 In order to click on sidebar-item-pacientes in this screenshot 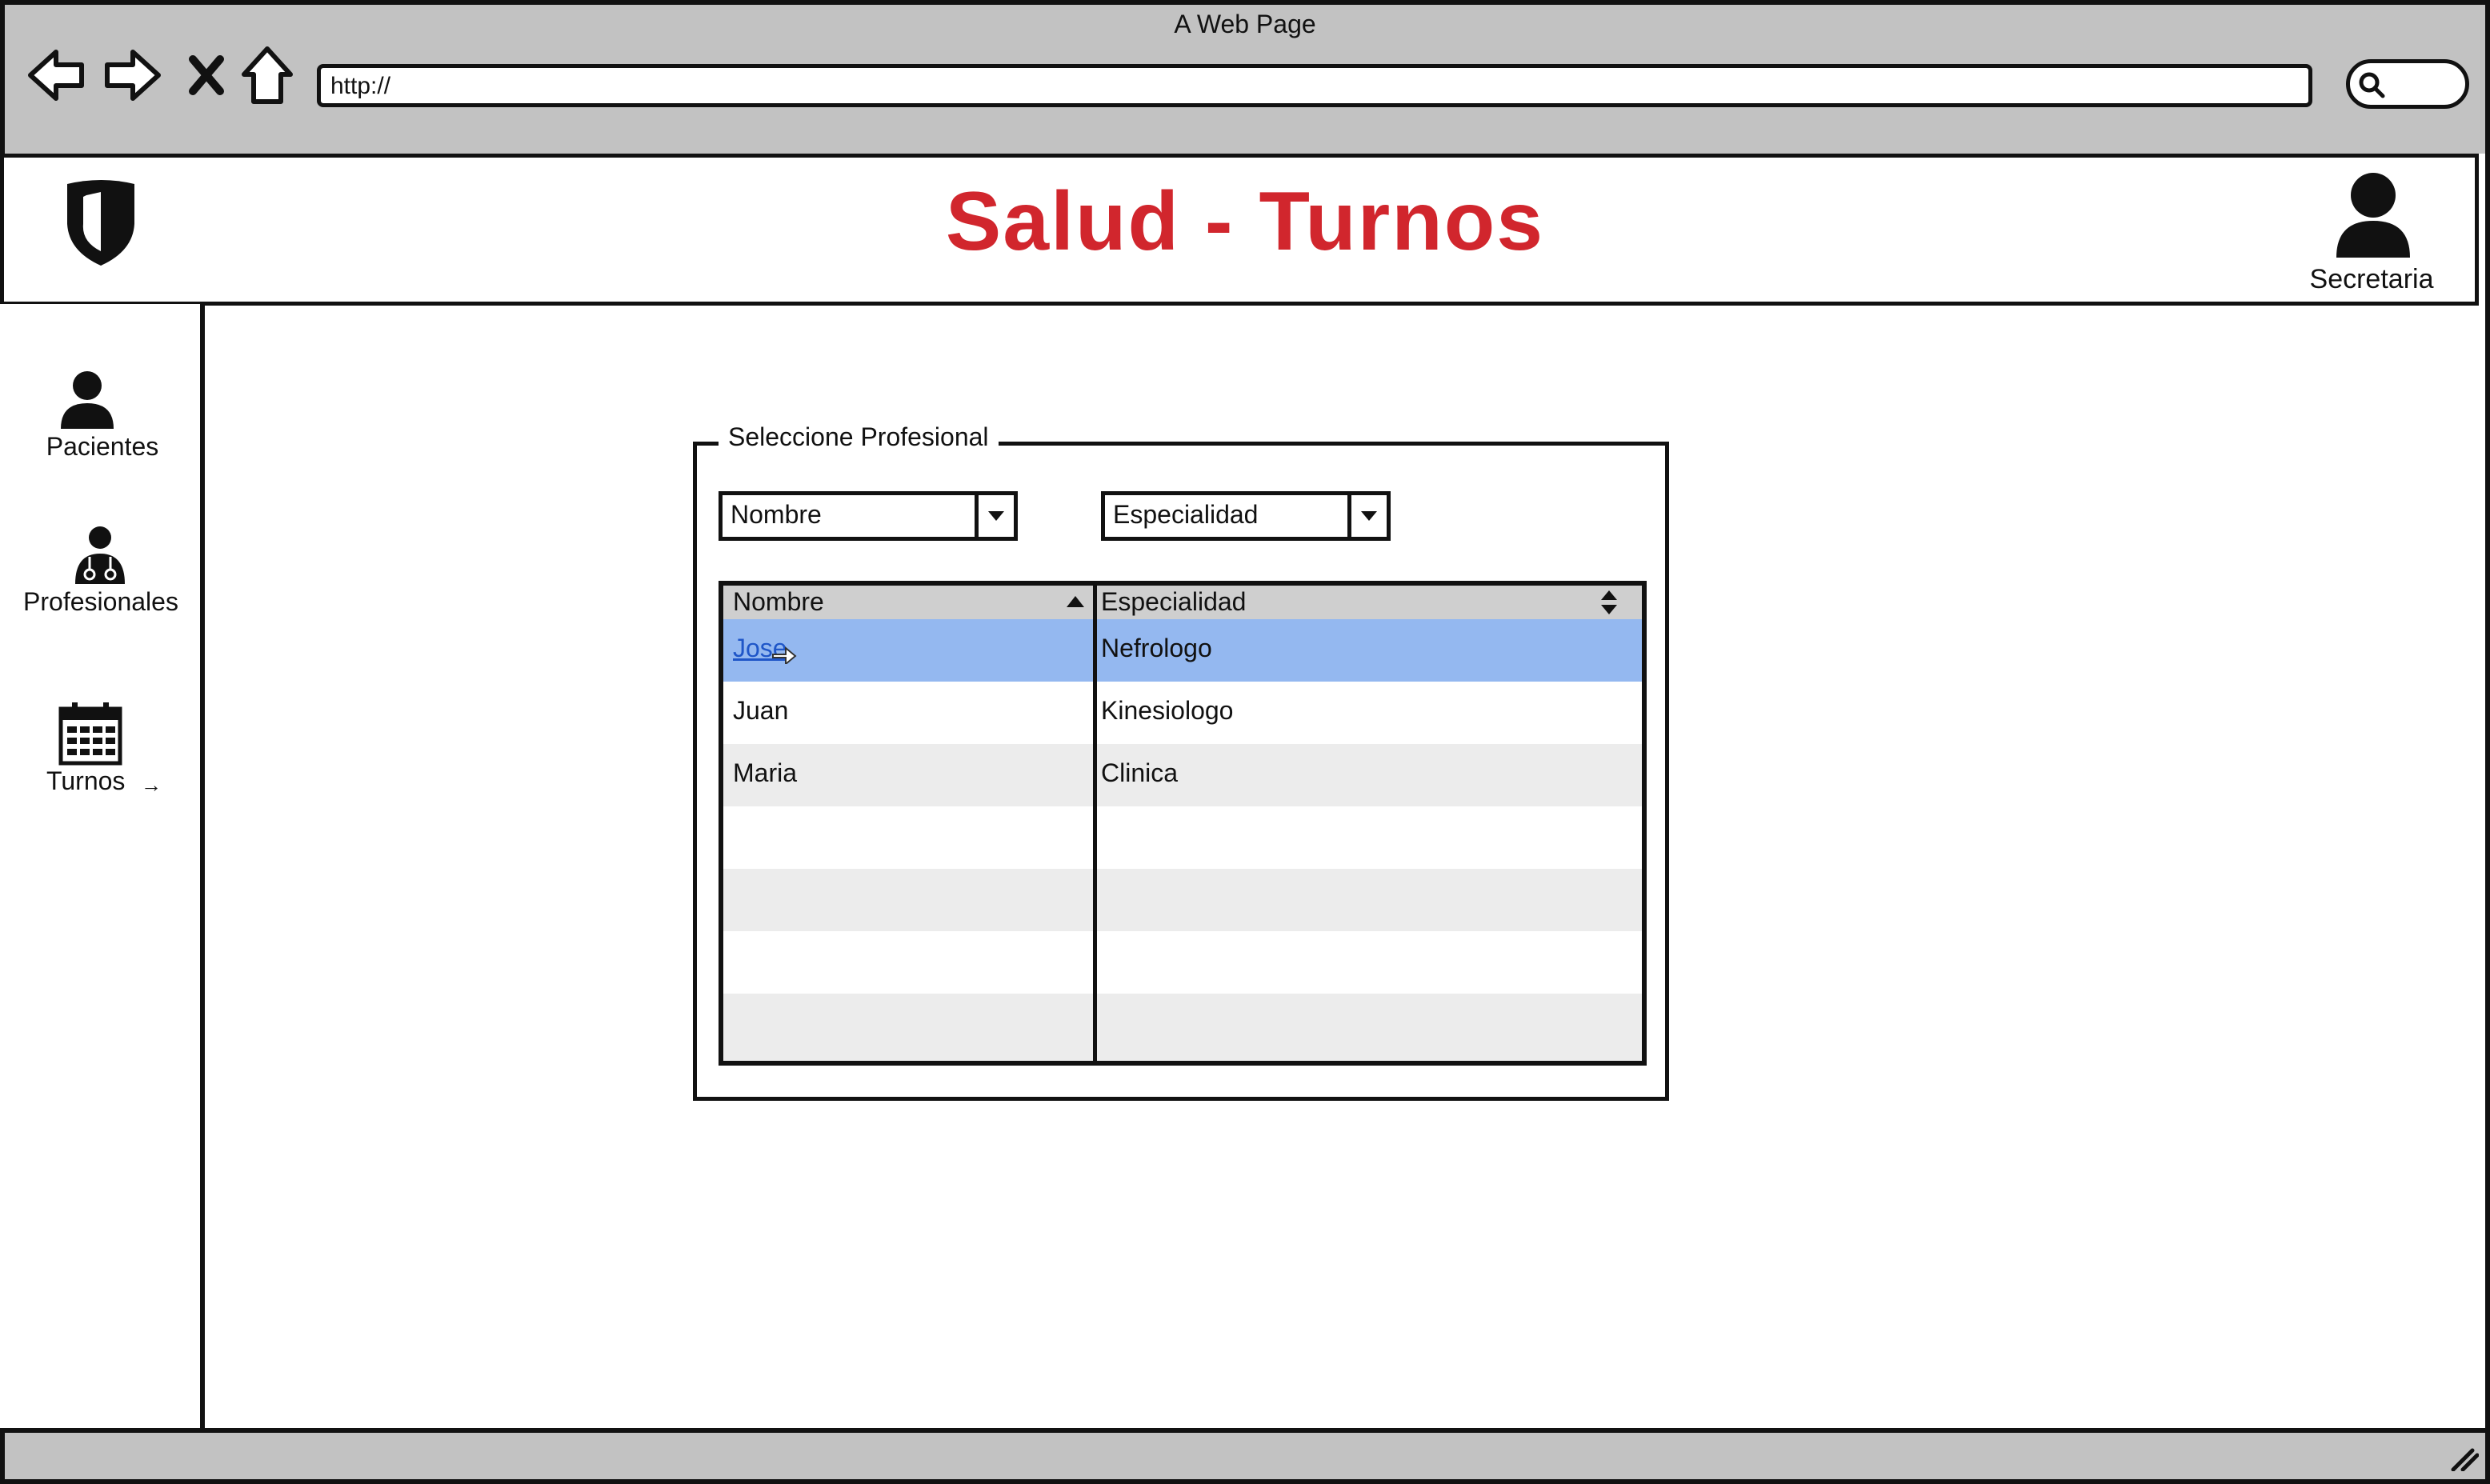, I will do `click(87, 402)`.